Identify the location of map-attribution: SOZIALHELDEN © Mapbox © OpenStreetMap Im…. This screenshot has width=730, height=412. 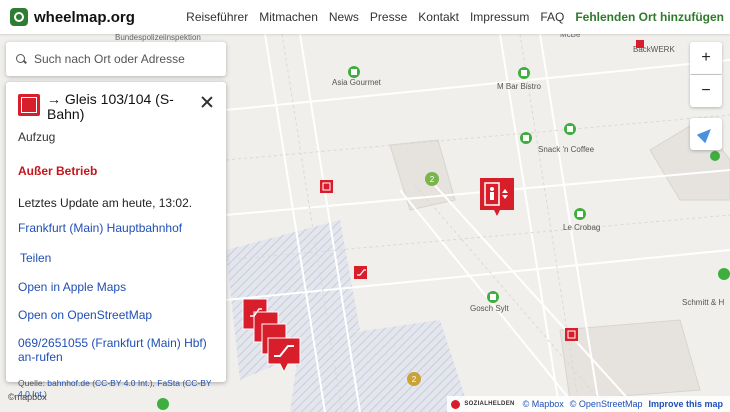
(588, 404).